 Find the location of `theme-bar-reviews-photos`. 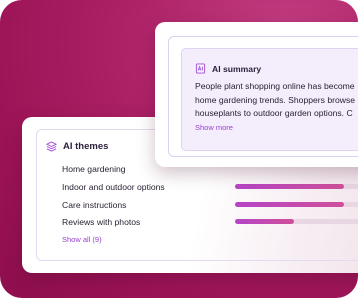

theme-bar-reviews-photos is located at coordinates (296, 221).